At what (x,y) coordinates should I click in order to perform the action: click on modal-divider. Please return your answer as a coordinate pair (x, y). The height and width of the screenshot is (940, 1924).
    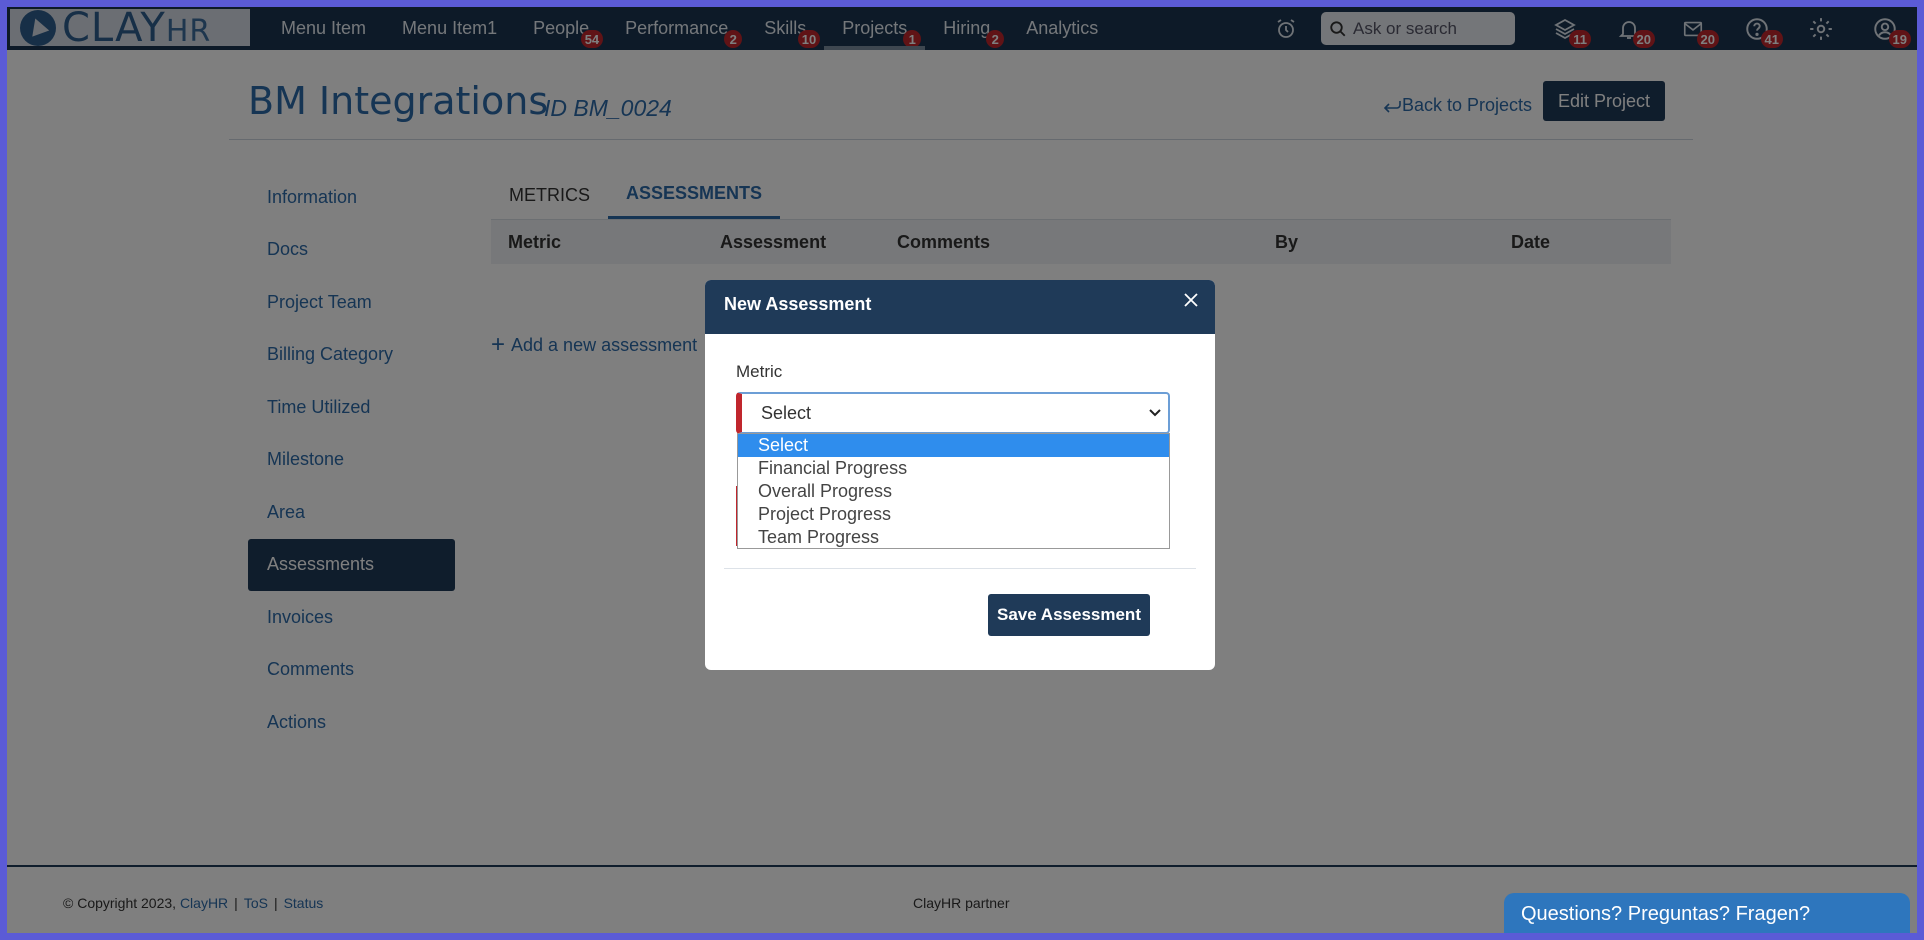
    Looking at the image, I should click on (960, 568).